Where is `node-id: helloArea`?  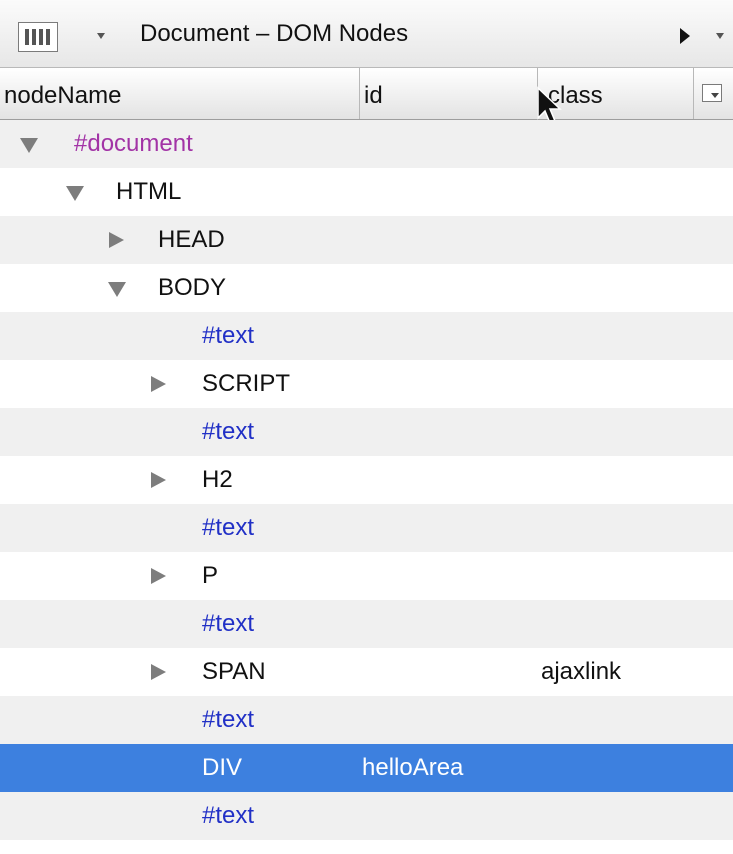 node-id: helloArea is located at coordinates (413, 767).